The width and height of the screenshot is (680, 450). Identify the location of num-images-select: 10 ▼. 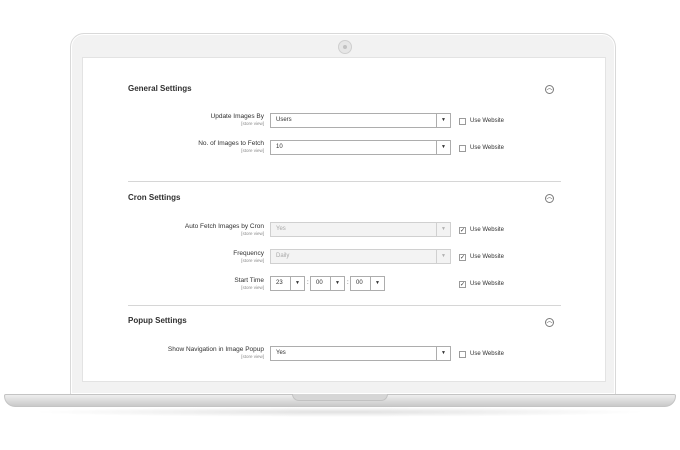
(360, 147).